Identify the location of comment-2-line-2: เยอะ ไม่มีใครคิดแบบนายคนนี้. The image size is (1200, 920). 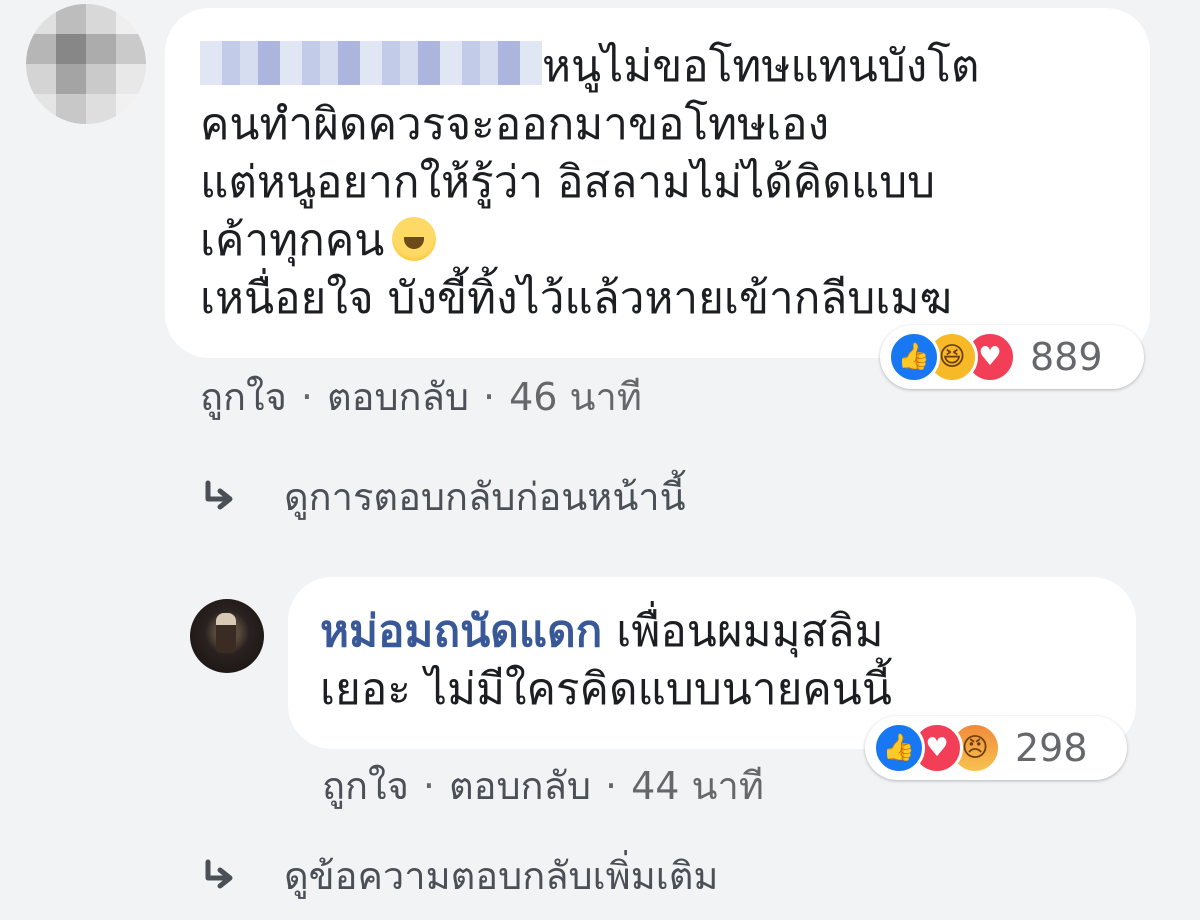
(606, 689).